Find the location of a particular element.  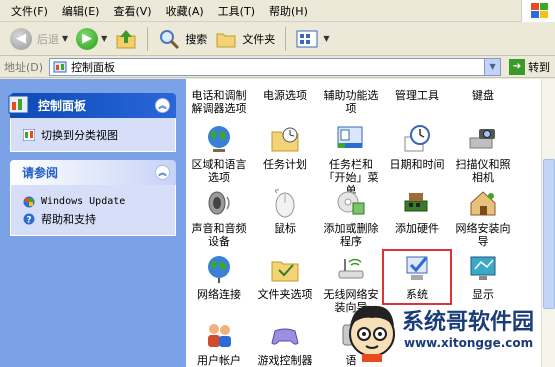

back-label: 后退 is located at coordinates (48, 39).